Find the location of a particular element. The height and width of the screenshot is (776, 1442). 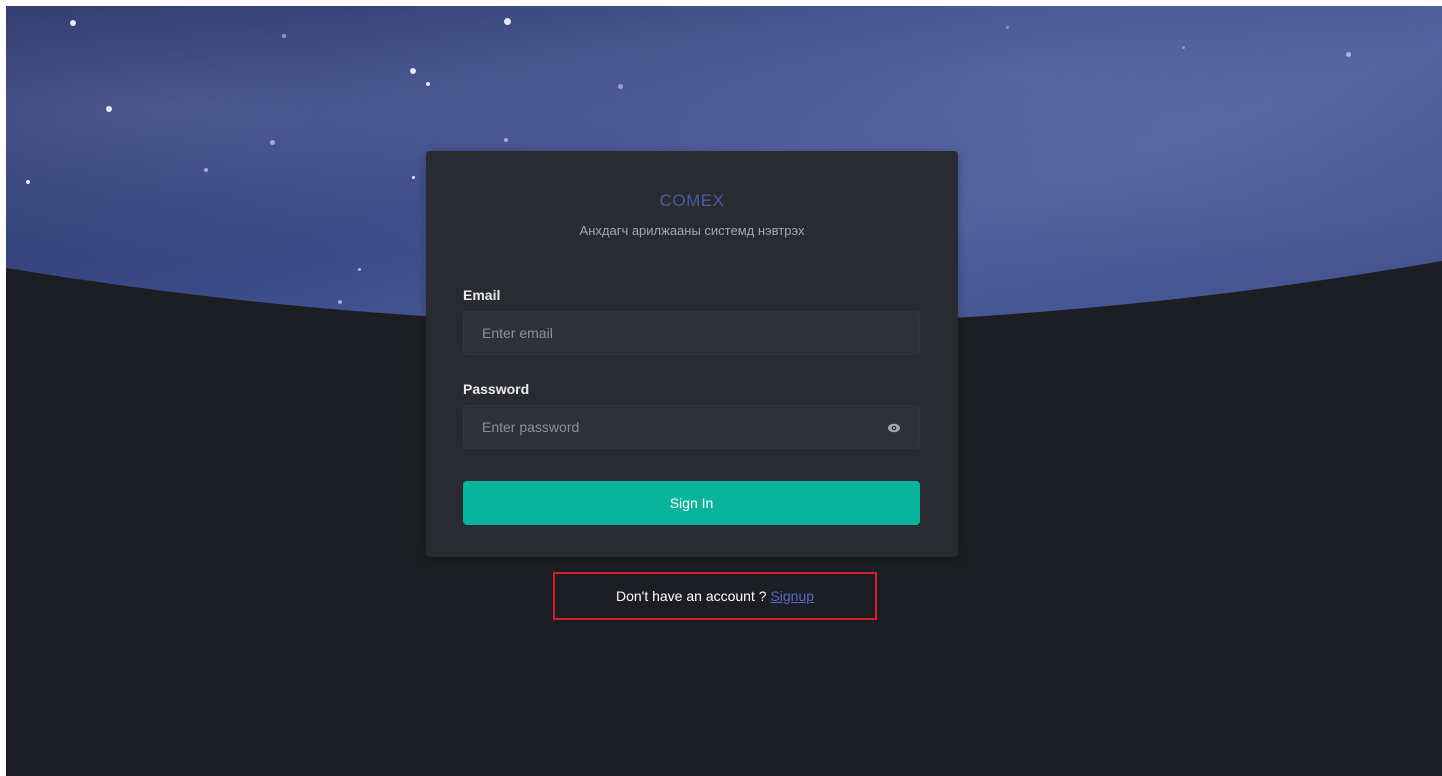

password-input is located at coordinates (691, 427).